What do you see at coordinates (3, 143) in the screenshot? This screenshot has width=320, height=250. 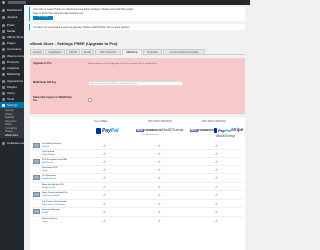 I see `collapse-icon` at bounding box center [3, 143].